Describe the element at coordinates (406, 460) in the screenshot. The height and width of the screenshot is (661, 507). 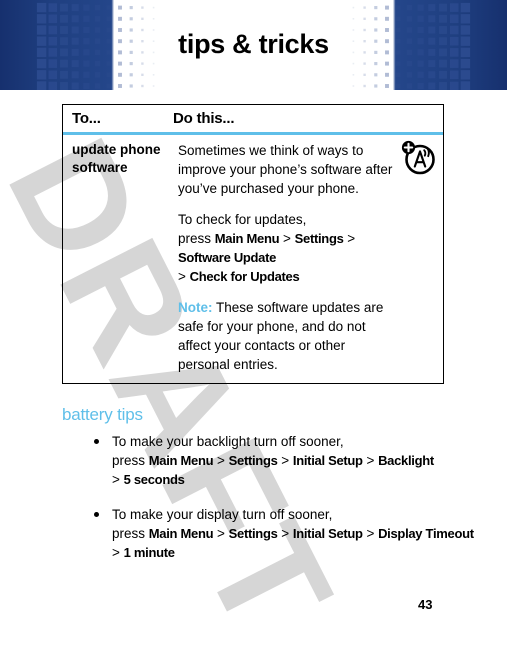
I see `menu-path-backlight: Backlight` at that location.